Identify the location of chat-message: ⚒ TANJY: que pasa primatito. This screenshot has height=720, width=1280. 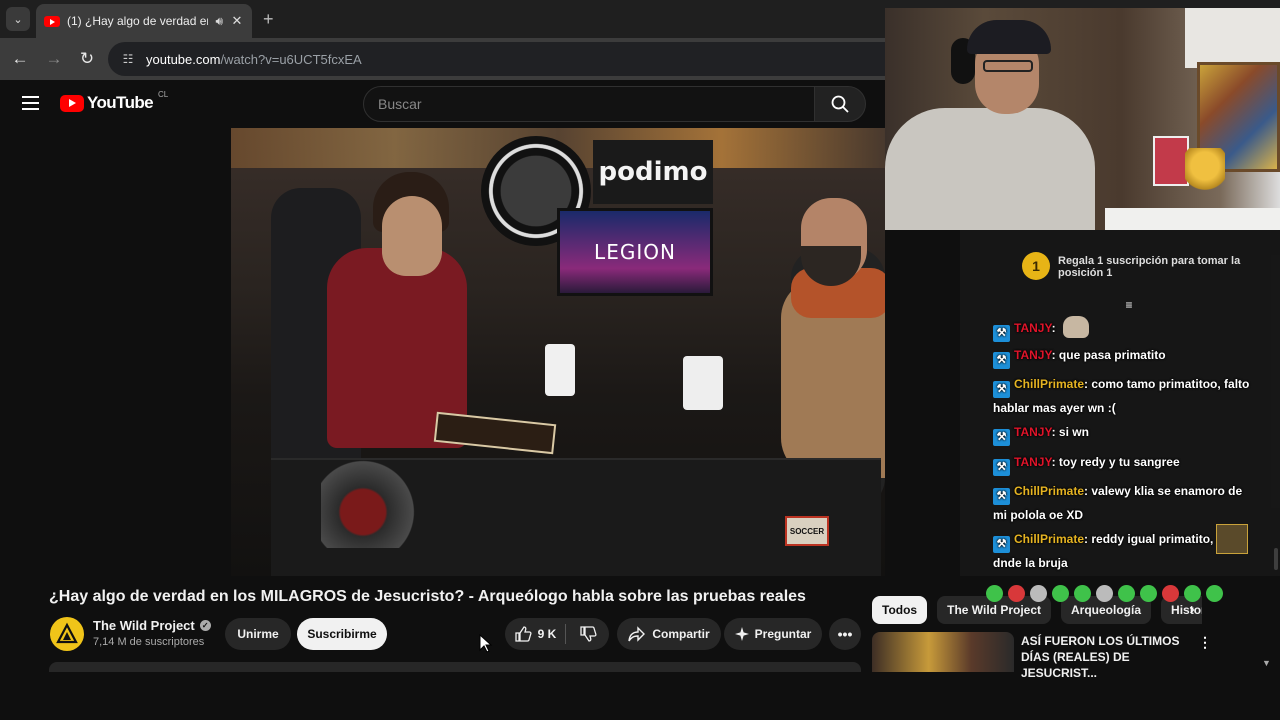
(1125, 357).